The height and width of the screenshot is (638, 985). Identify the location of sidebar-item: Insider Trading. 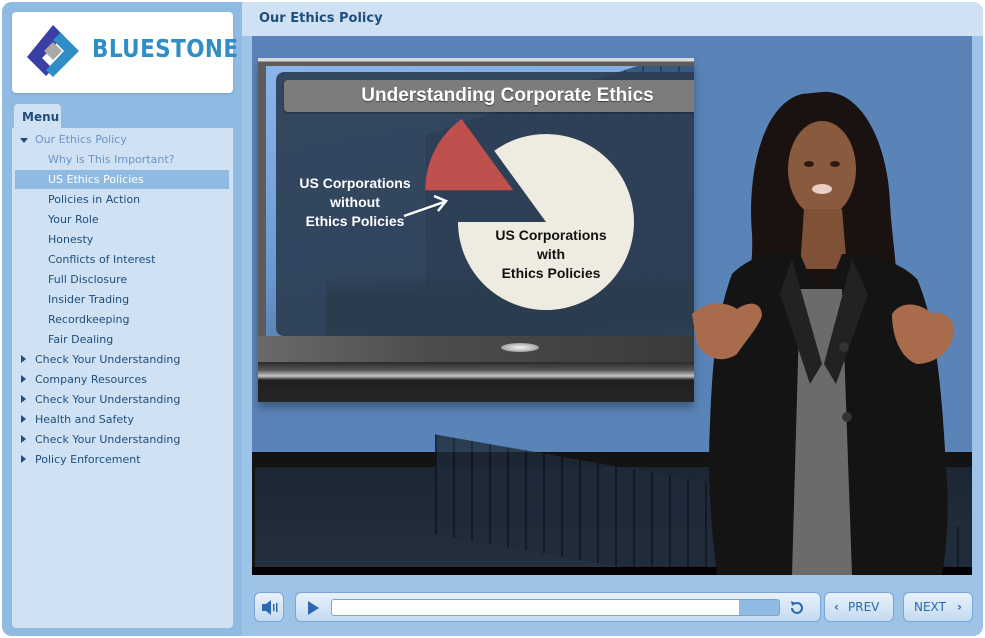
(122, 299).